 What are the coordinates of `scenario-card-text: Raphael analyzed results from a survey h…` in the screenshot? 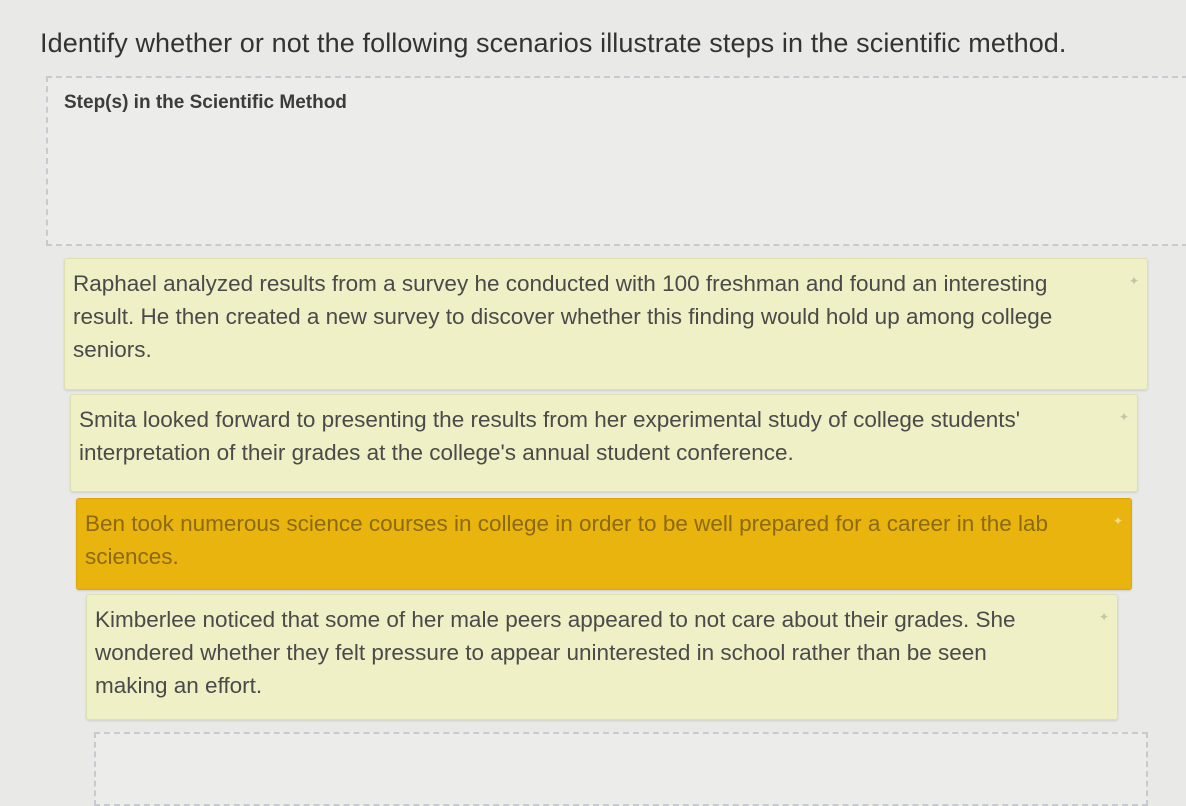 It's located at (563, 316).